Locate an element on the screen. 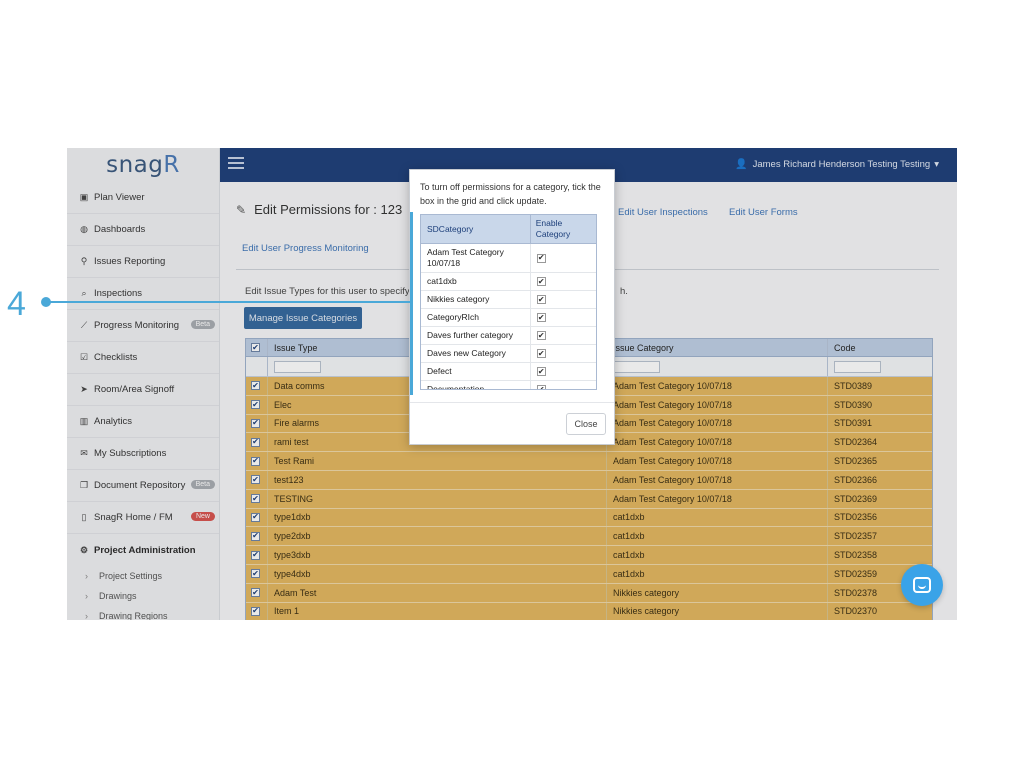 This screenshot has width=1024, height=768. annotation-number: 4 is located at coordinates (16, 304).